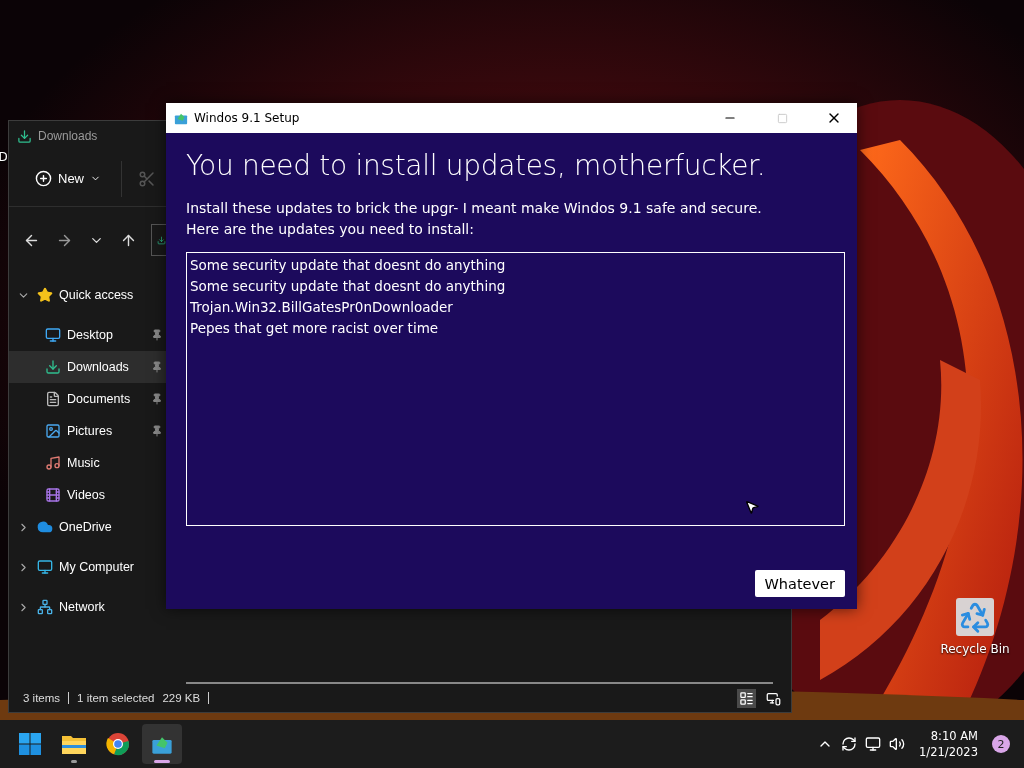 The width and height of the screenshot is (1024, 768). I want to click on details-view-button, so click(746, 698).